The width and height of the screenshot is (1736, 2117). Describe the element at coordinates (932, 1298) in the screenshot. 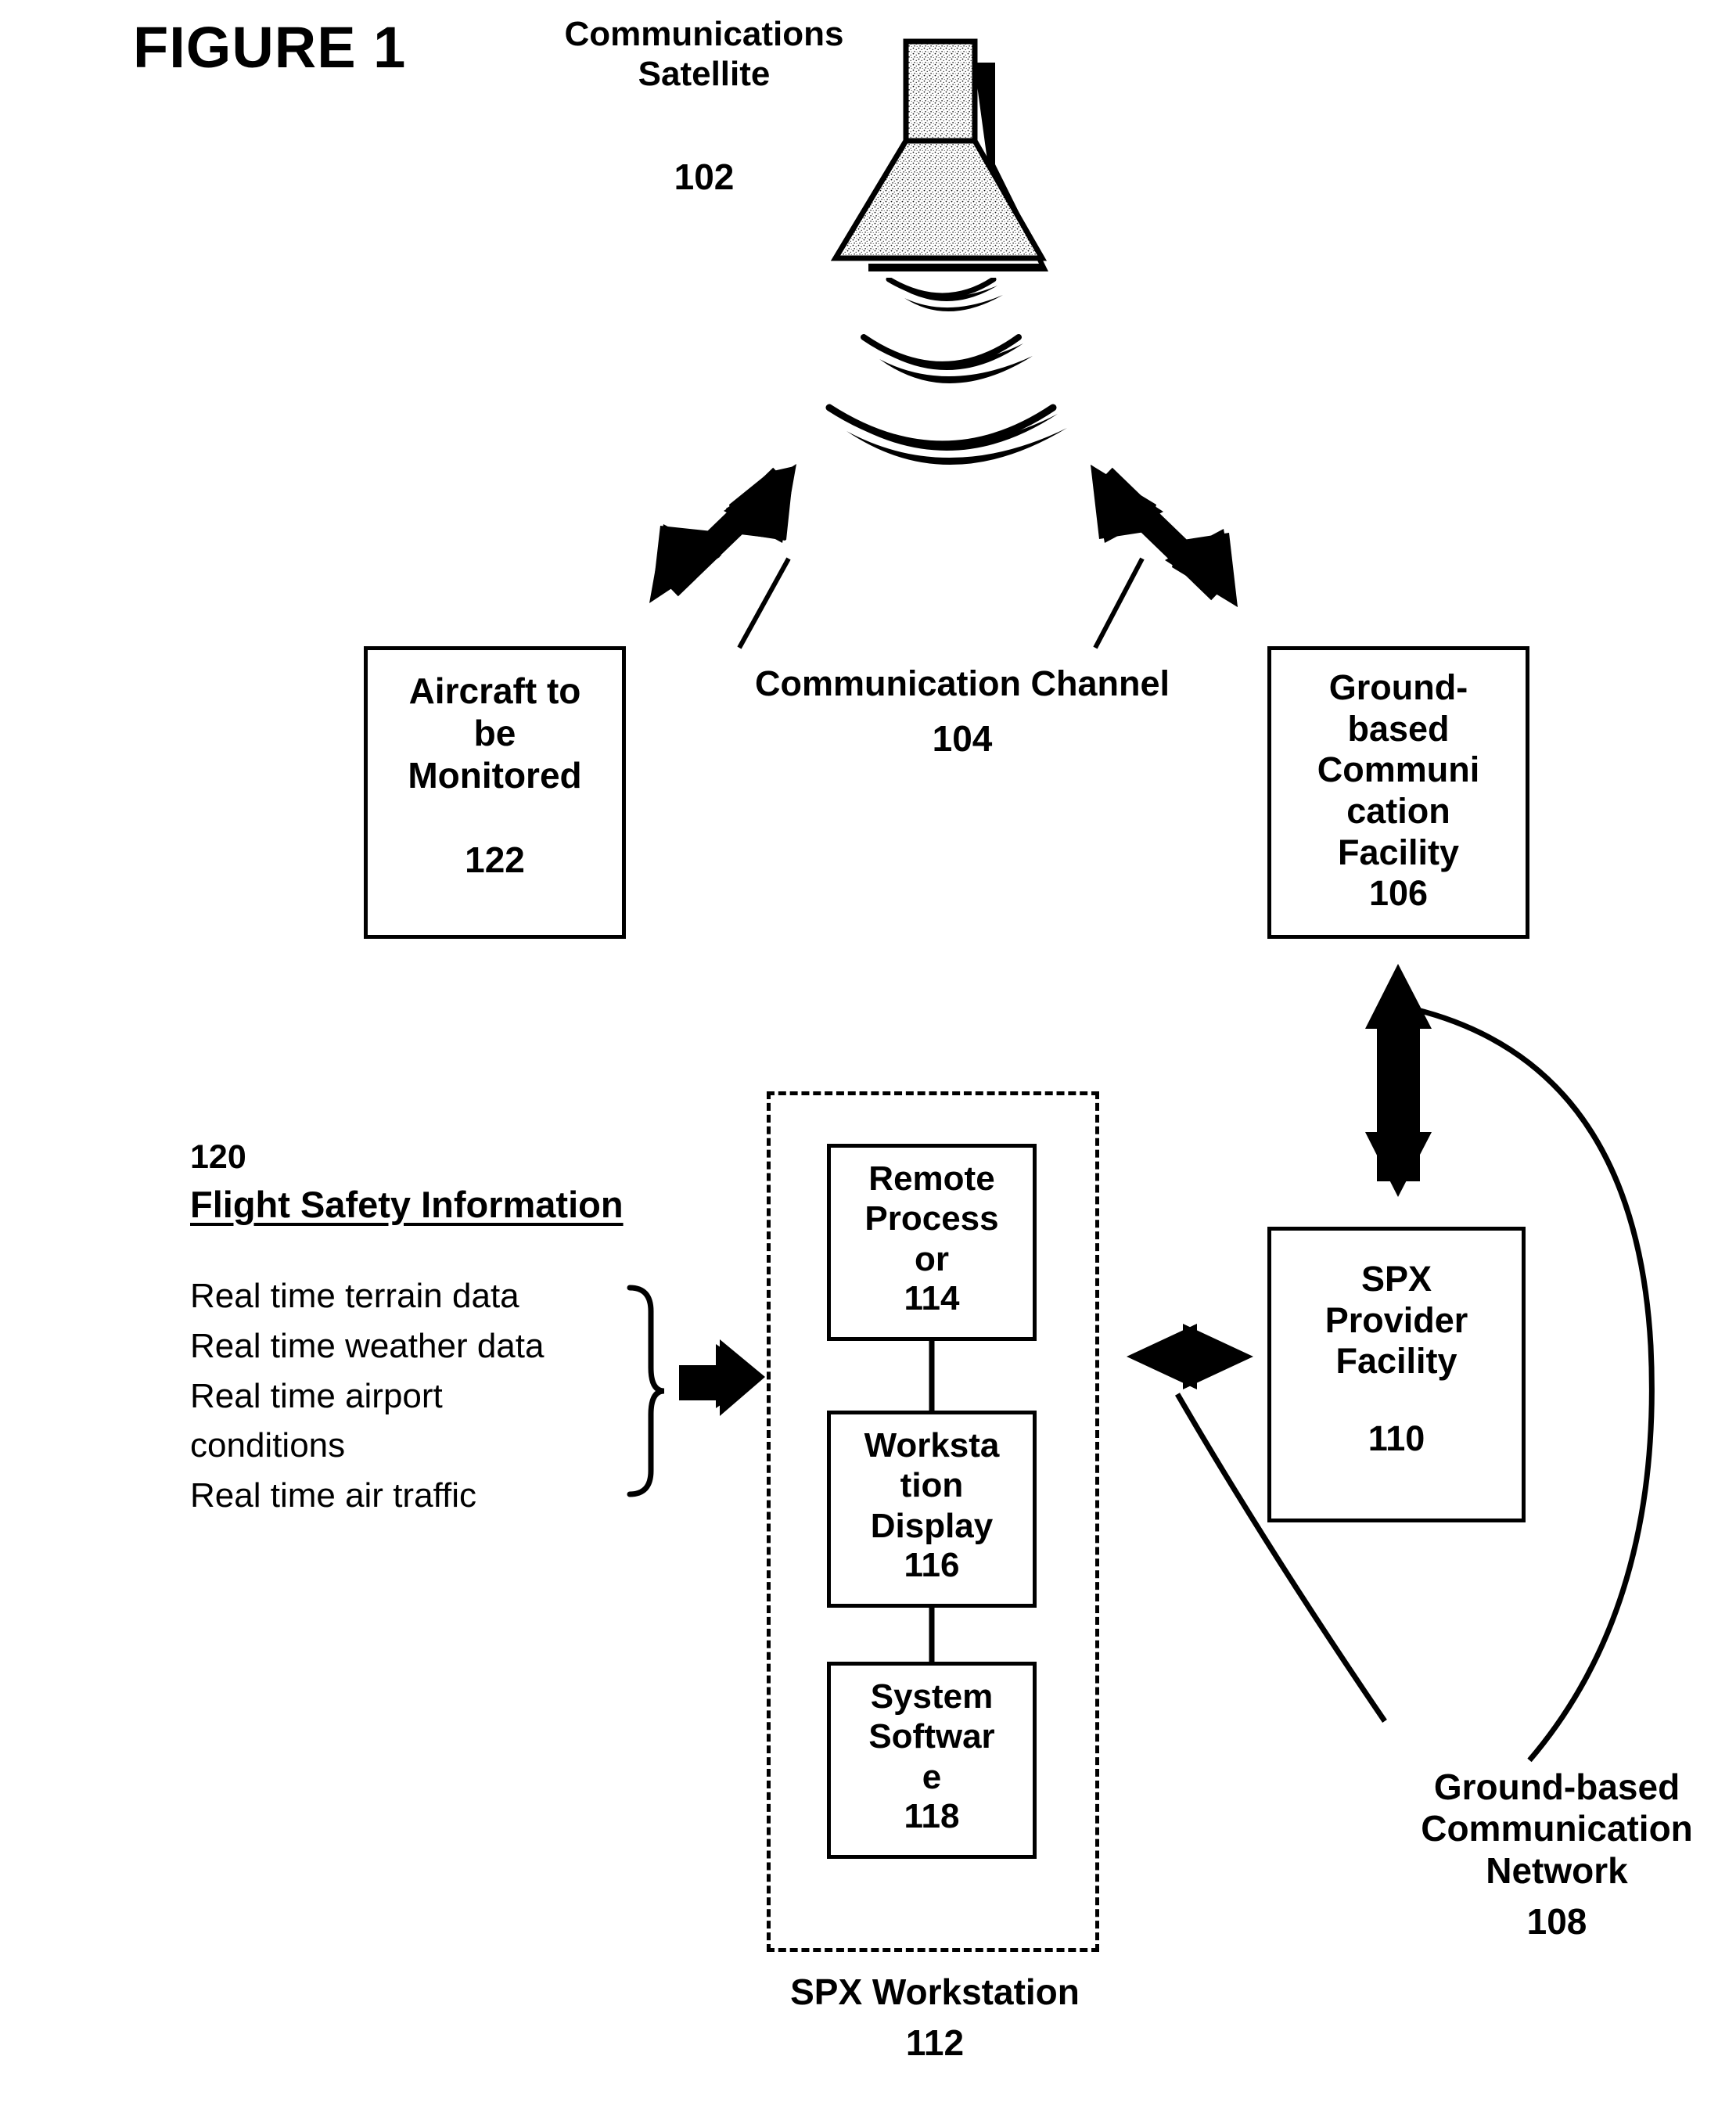

I see `node-remote-processor-ref-number: 114` at that location.